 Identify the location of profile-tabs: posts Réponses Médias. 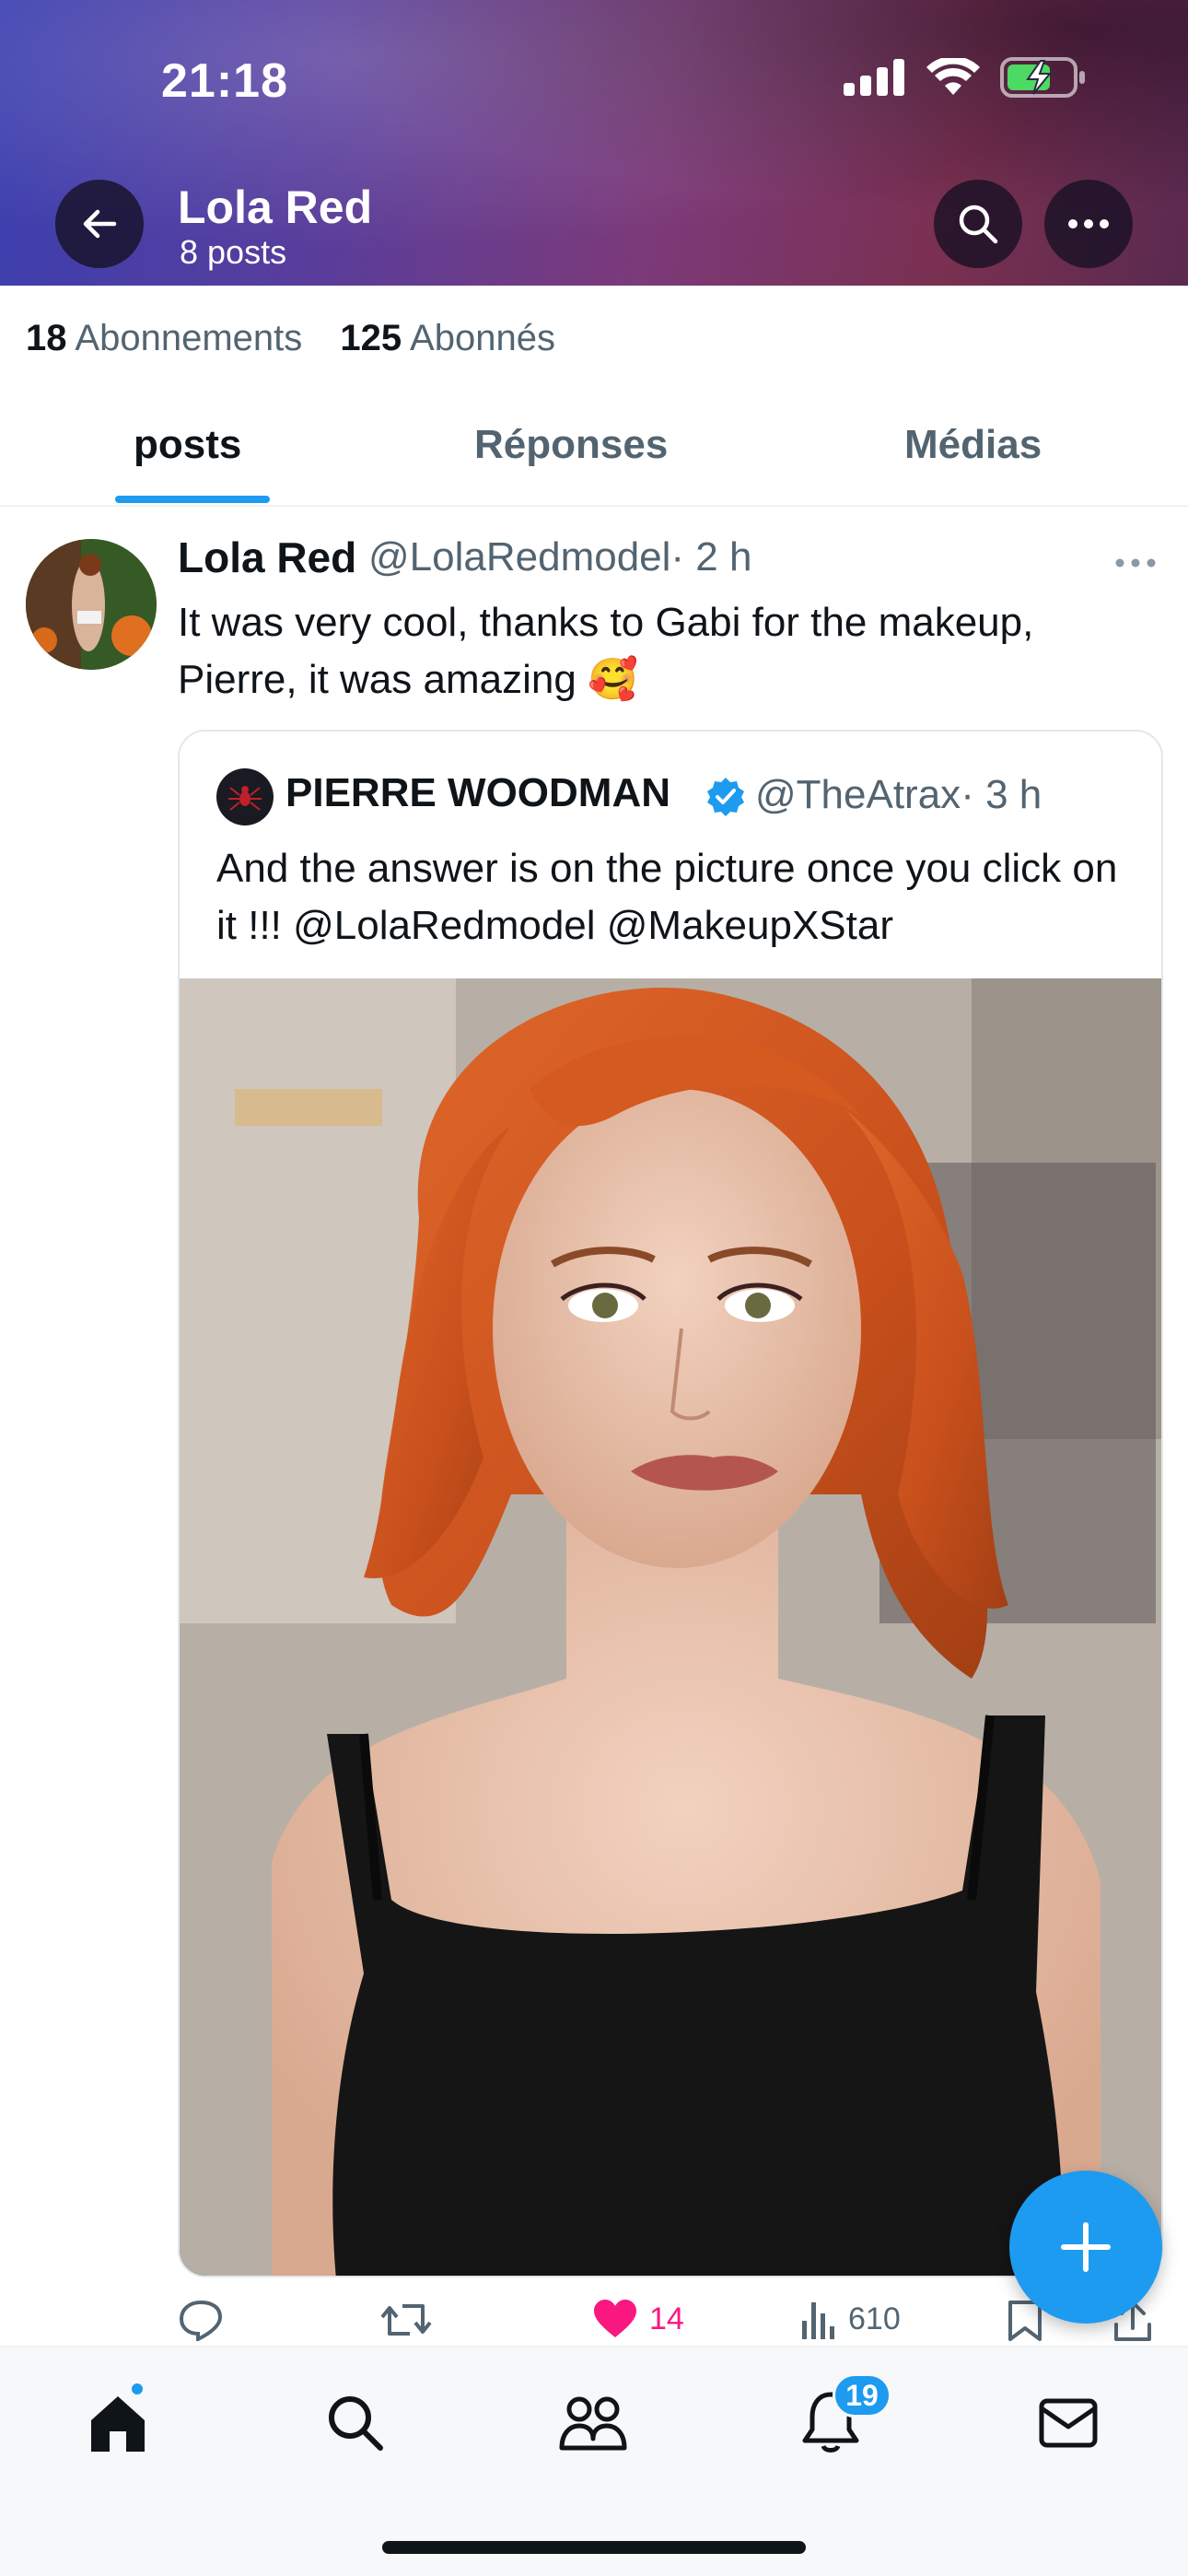
(594, 456).